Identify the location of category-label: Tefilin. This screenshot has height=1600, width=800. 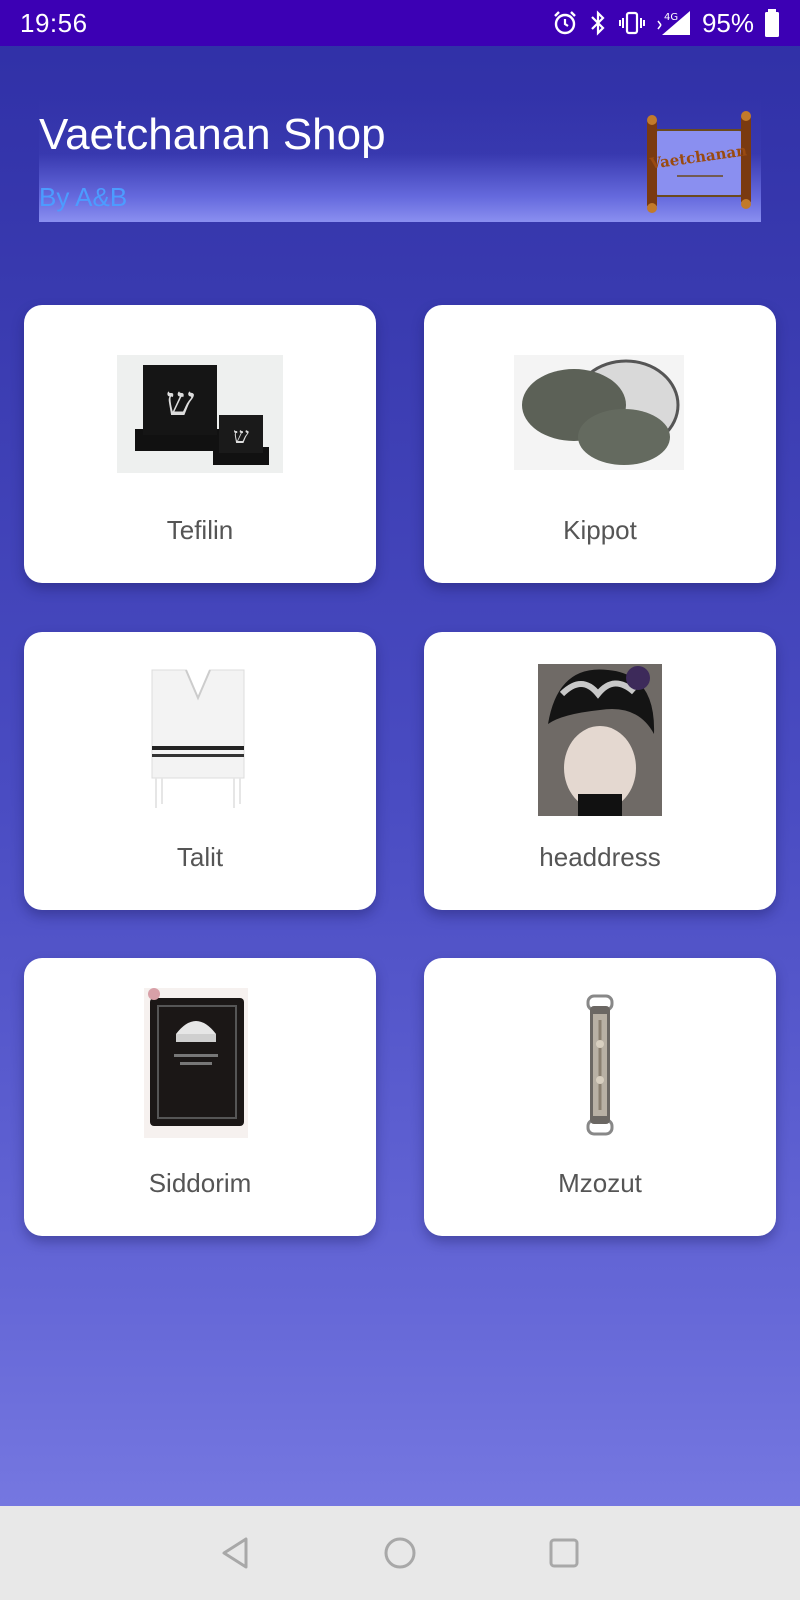
(200, 530).